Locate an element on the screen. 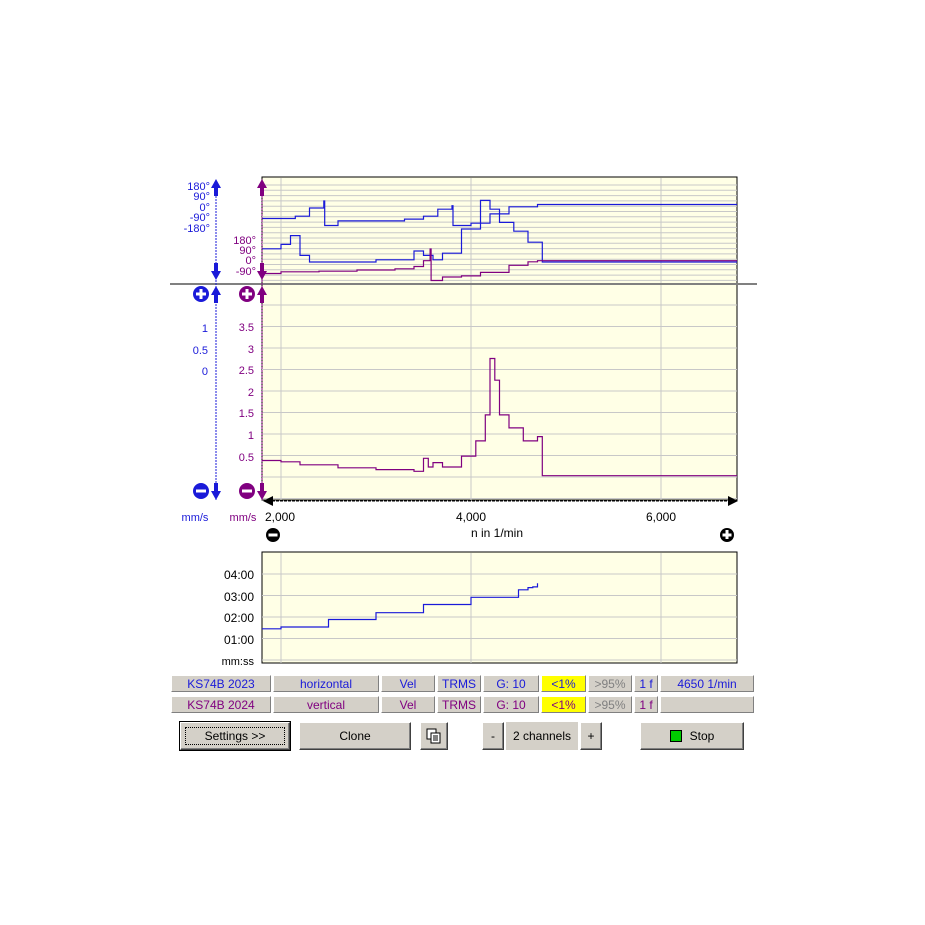 This screenshot has width=925, height=925. time-tick: 04:00 is located at coordinates (239, 575).